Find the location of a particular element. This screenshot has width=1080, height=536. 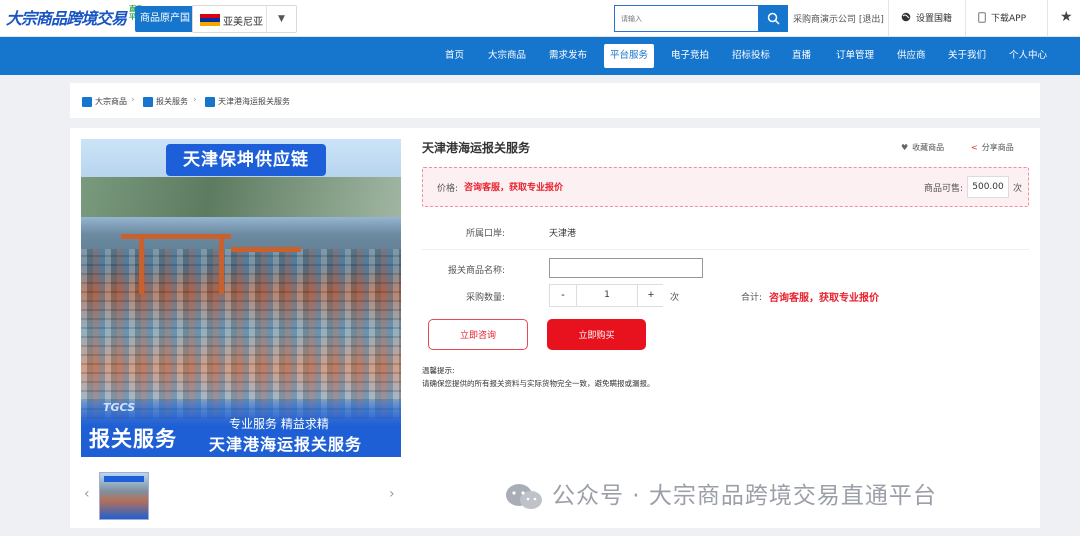

tip-body: 请确保您提供的所有报关资料与实际货物完全一致，避免瞒报或漏报。 is located at coordinates (538, 383).